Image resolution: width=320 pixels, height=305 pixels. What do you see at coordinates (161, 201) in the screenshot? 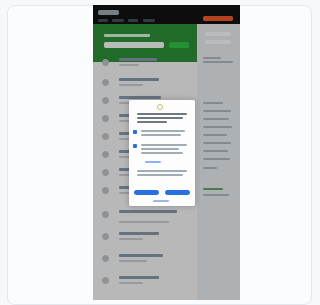
I see `footer-link` at bounding box center [161, 201].